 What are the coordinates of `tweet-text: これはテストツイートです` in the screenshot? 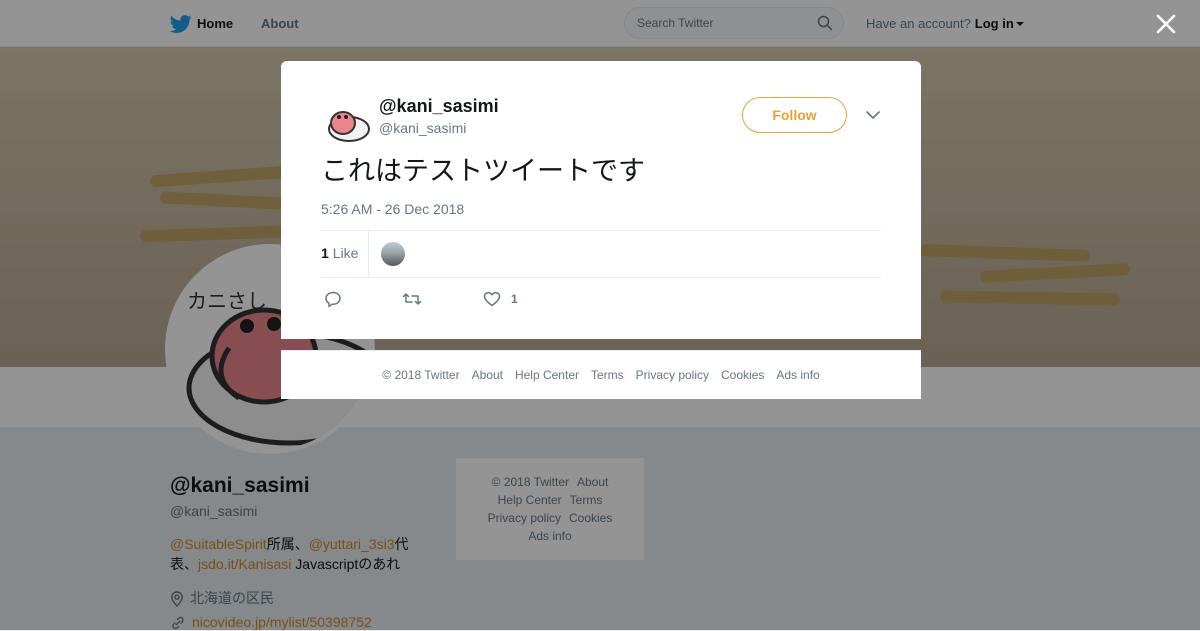 It's located at (483, 171).